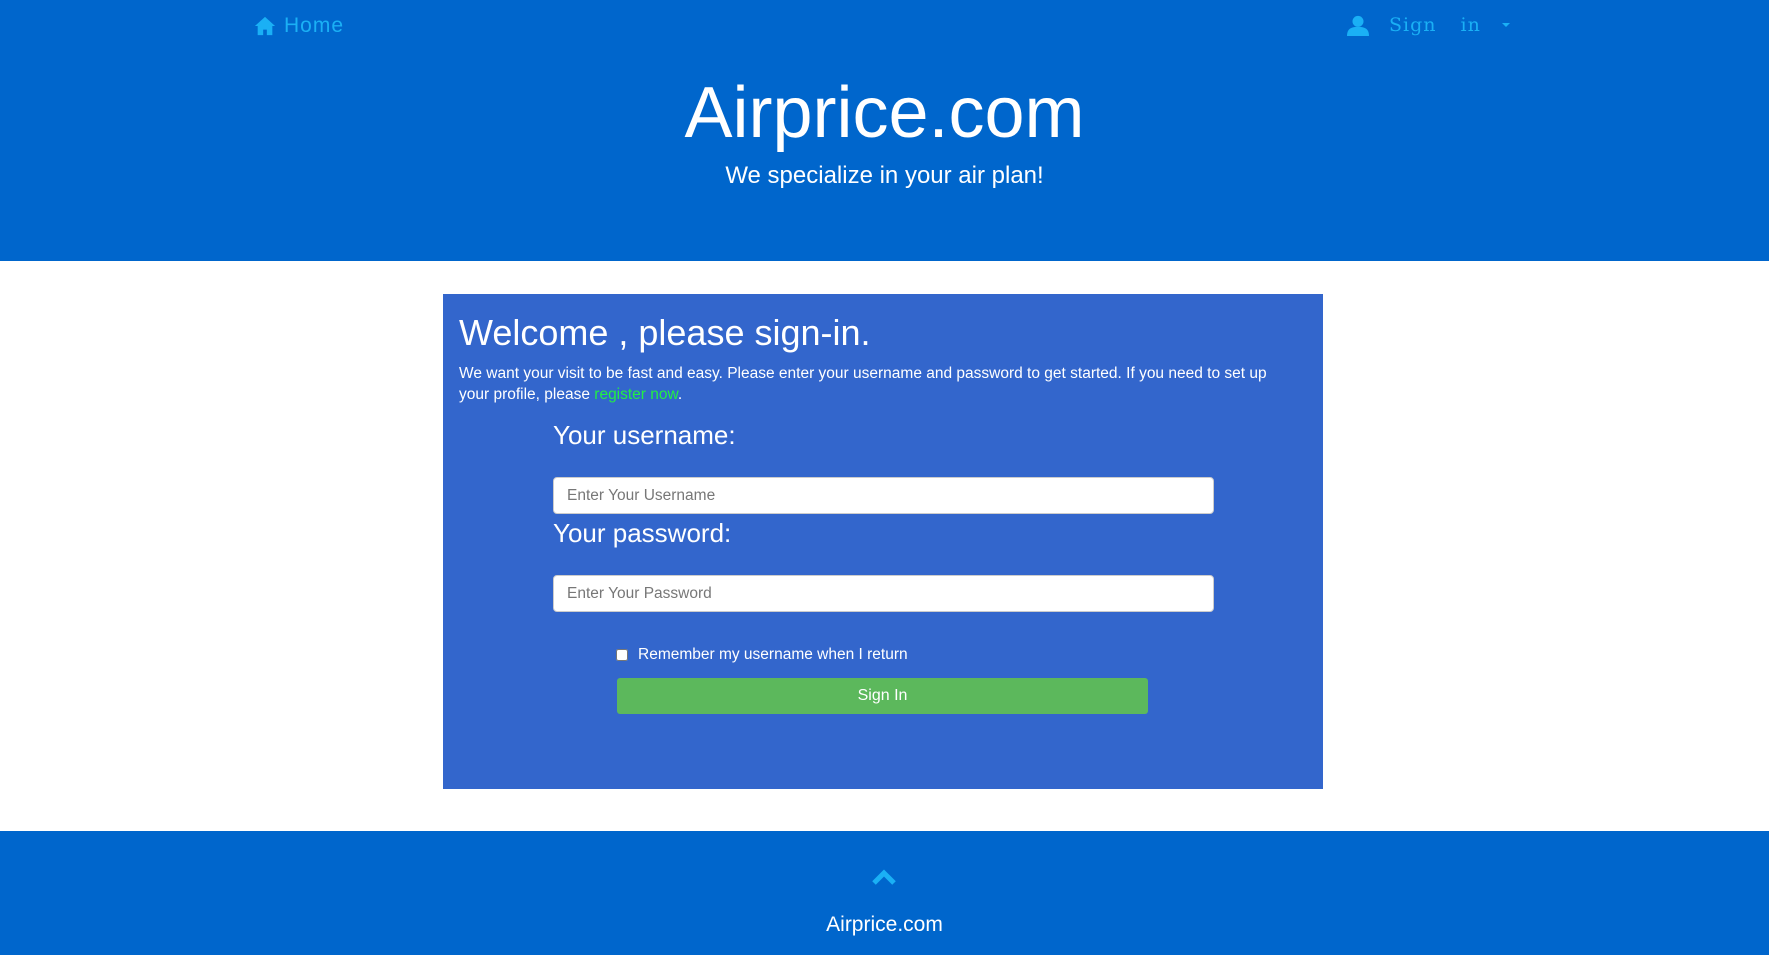 Image resolution: width=1769 pixels, height=955 pixels. What do you see at coordinates (622, 655) in the screenshot?
I see `remember-checkbox` at bounding box center [622, 655].